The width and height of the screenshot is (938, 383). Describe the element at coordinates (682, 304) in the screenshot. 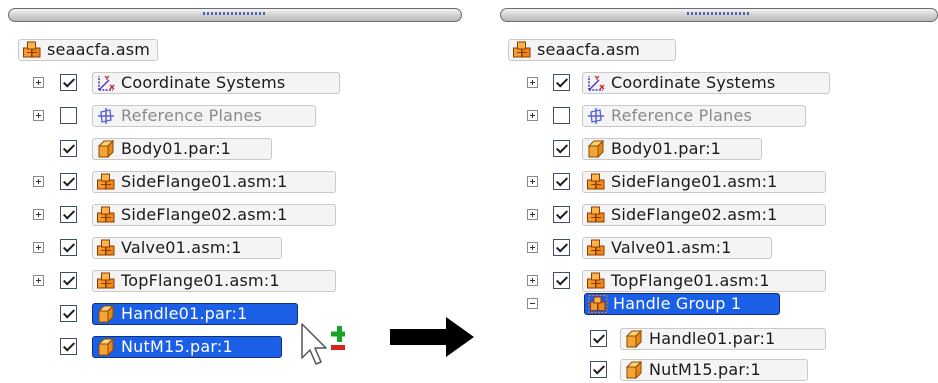

I see `tree-item-label-selected: Handle Group 1` at that location.